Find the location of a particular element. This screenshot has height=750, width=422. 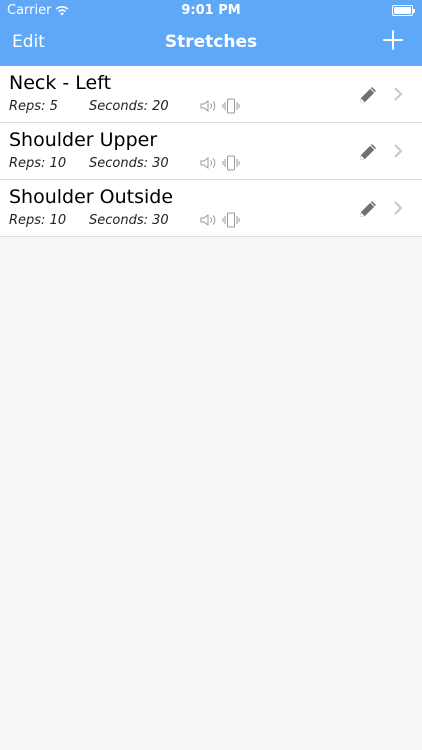

status-time: 9:01 PM is located at coordinates (211, 10).